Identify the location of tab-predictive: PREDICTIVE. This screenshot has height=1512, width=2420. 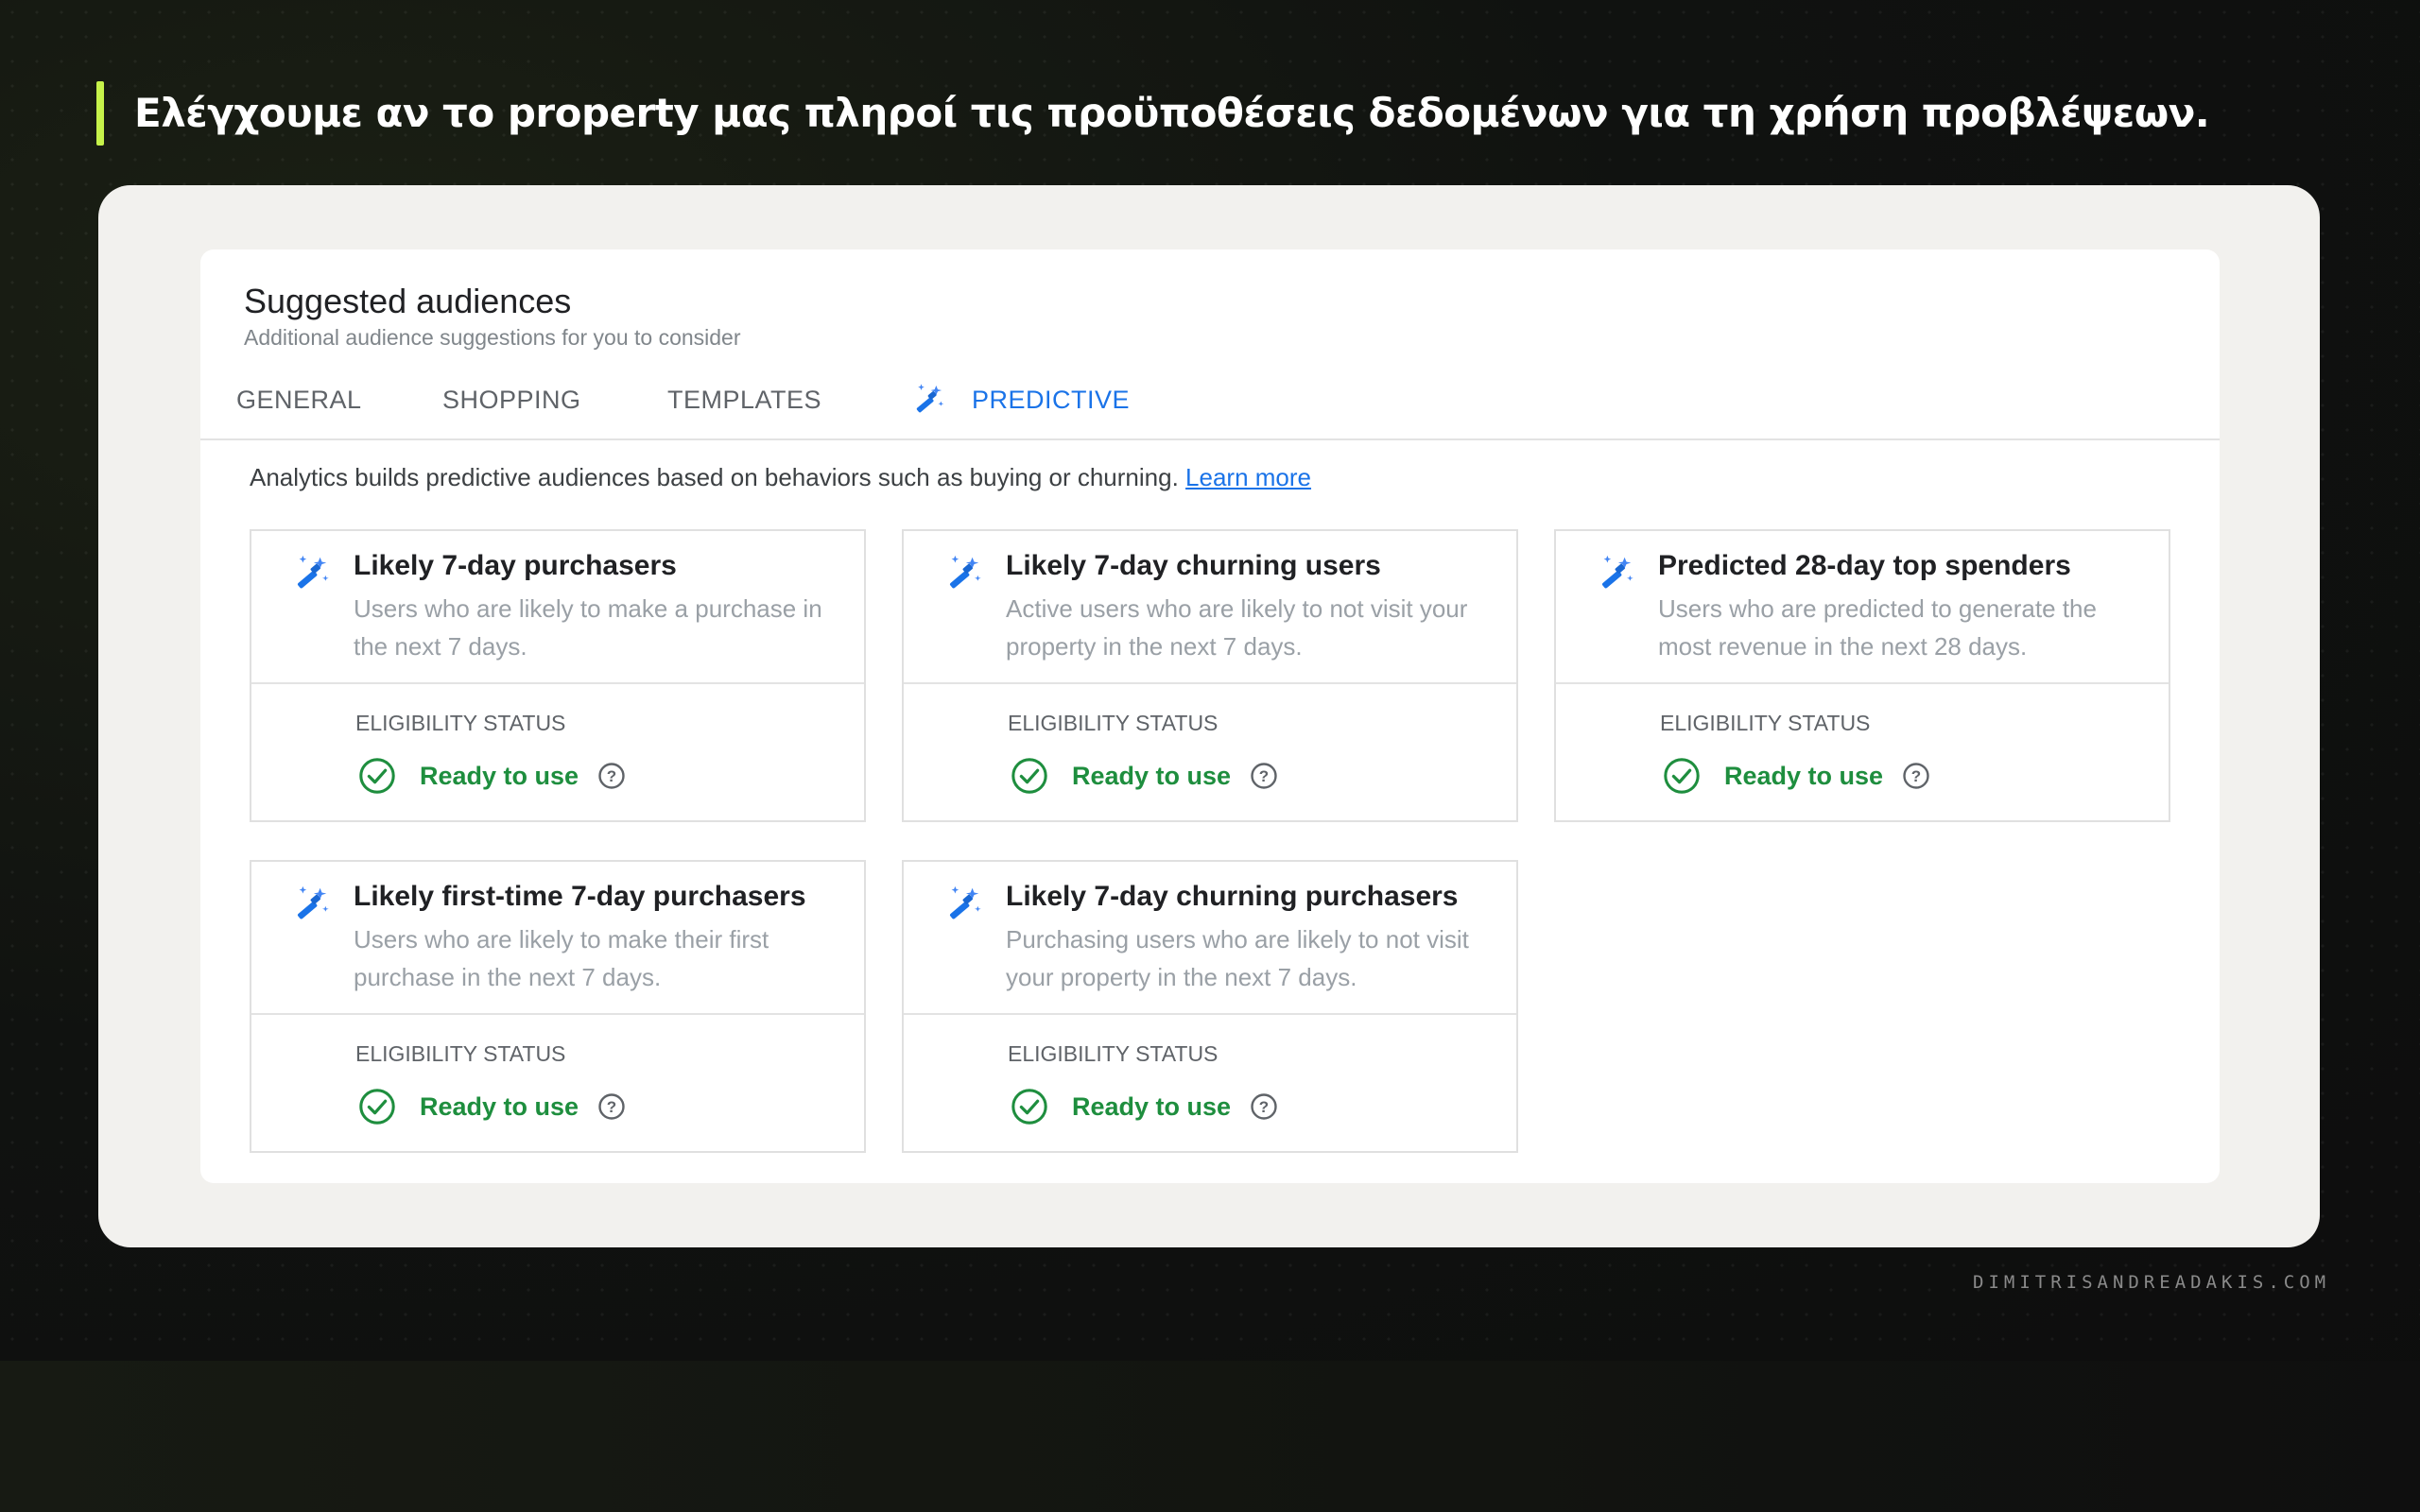
(1019, 400).